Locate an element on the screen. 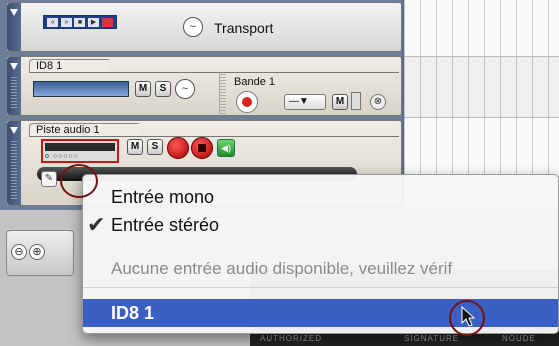 This screenshot has width=559, height=346. rack-label: AUTHORIZED is located at coordinates (291, 338).